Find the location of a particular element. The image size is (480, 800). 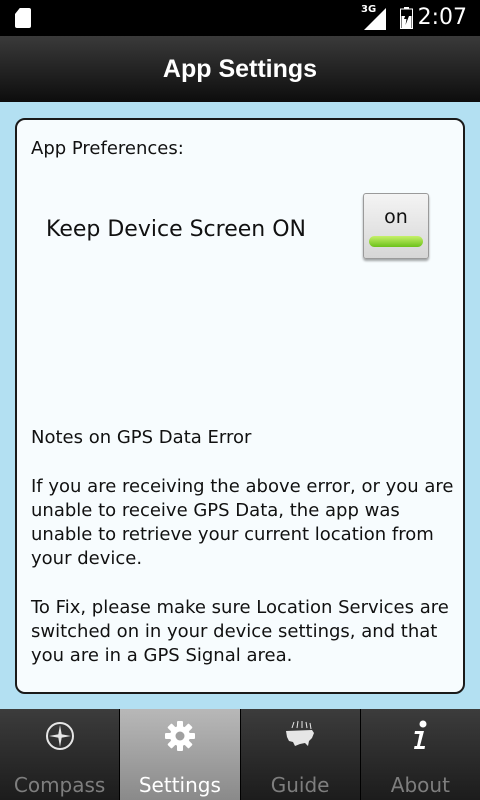

tab-label-settings: Settings is located at coordinates (179, 785).